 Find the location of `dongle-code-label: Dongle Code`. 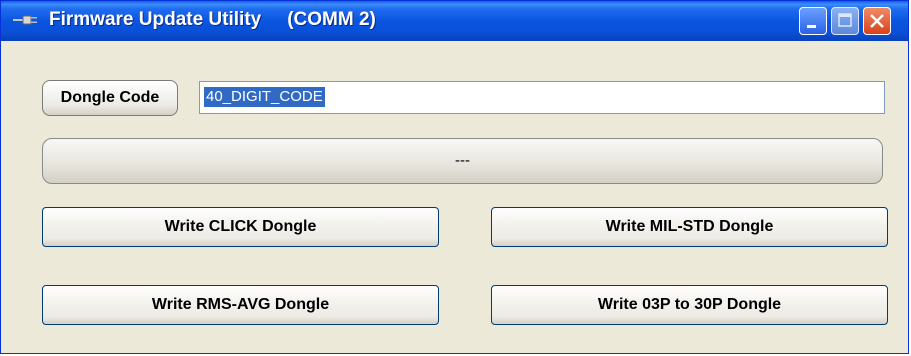

dongle-code-label: Dongle Code is located at coordinates (110, 98).